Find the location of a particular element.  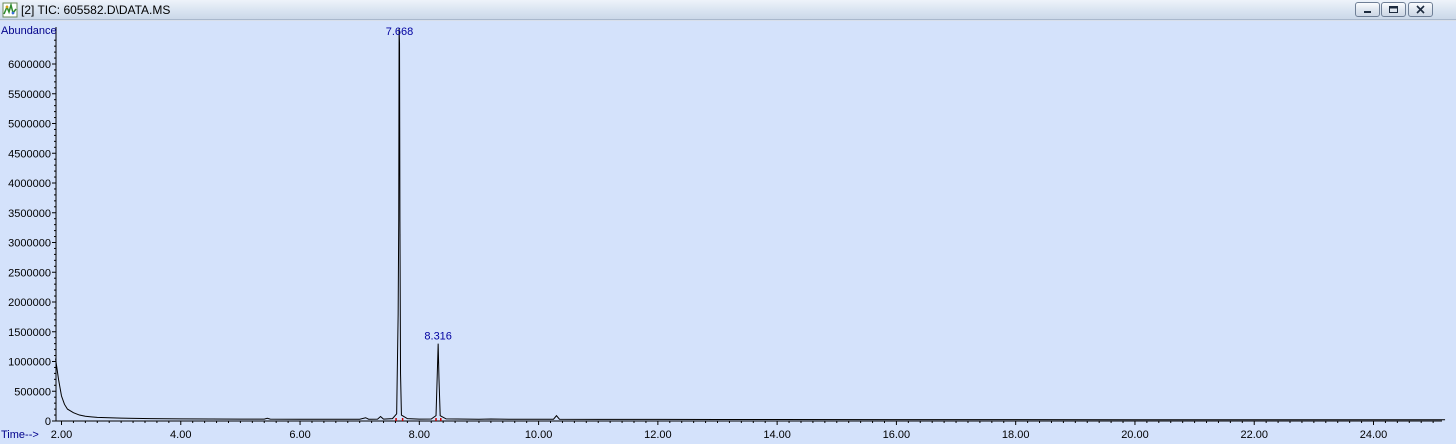

x-tick-label: 22.00 is located at coordinates (1254, 435).